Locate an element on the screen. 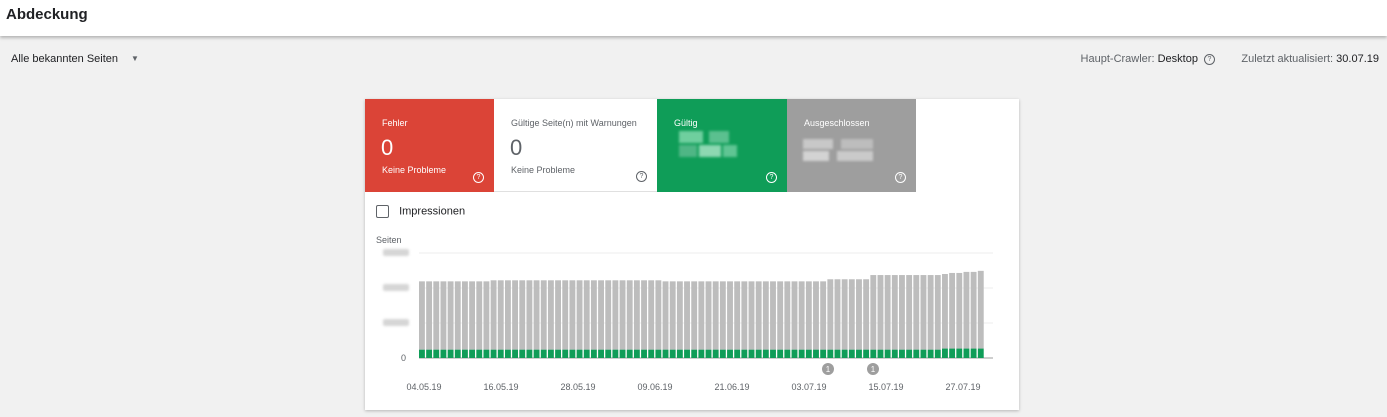  y-tick-label: 0 is located at coordinates (403, 358).